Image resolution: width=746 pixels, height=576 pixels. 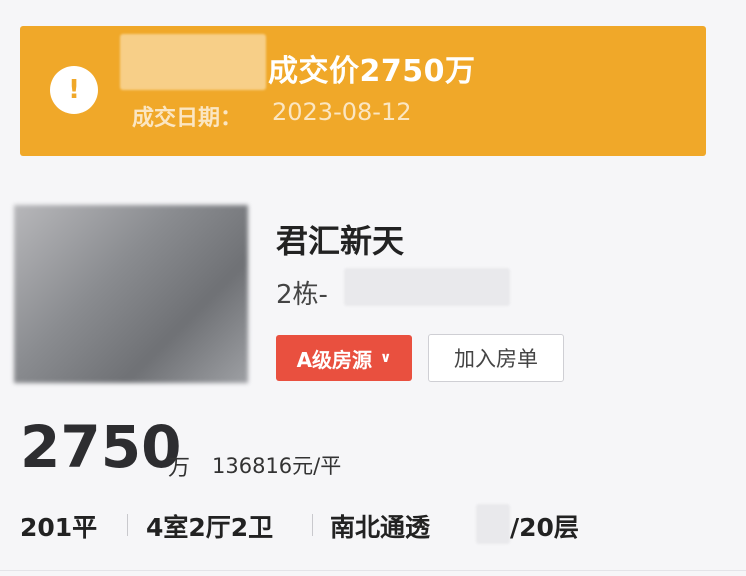 What do you see at coordinates (544, 527) in the screenshot?
I see `spec-floors: /20层` at bounding box center [544, 527].